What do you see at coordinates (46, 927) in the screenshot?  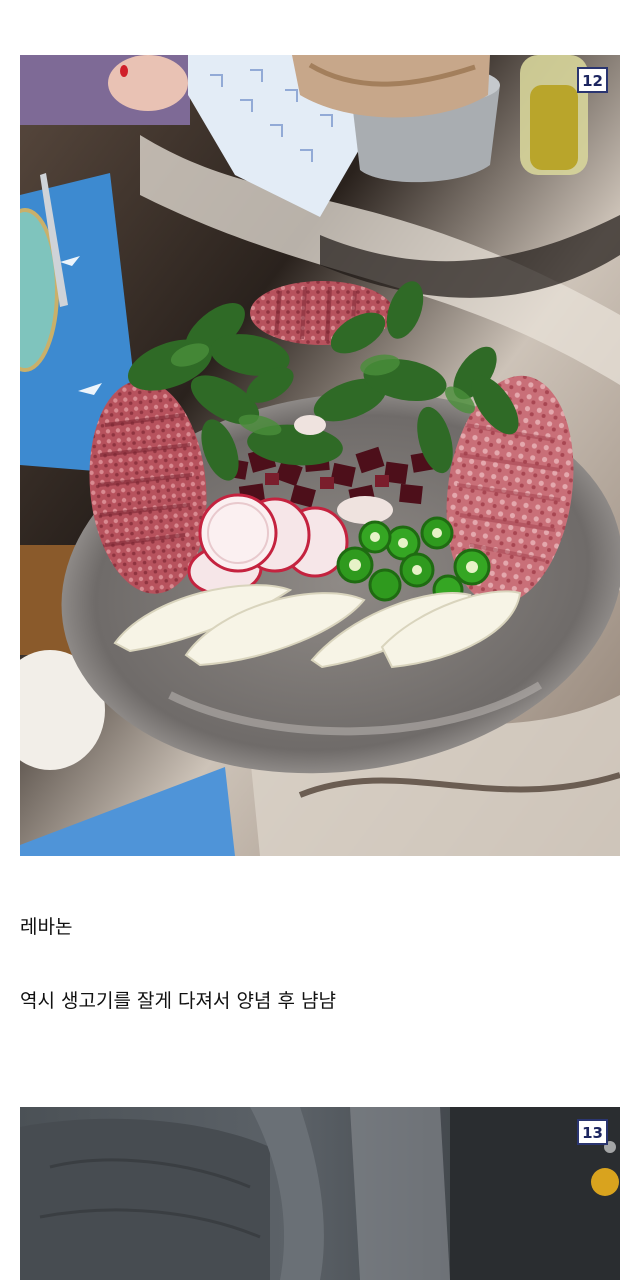 I see `caption-title: 레바논` at bounding box center [46, 927].